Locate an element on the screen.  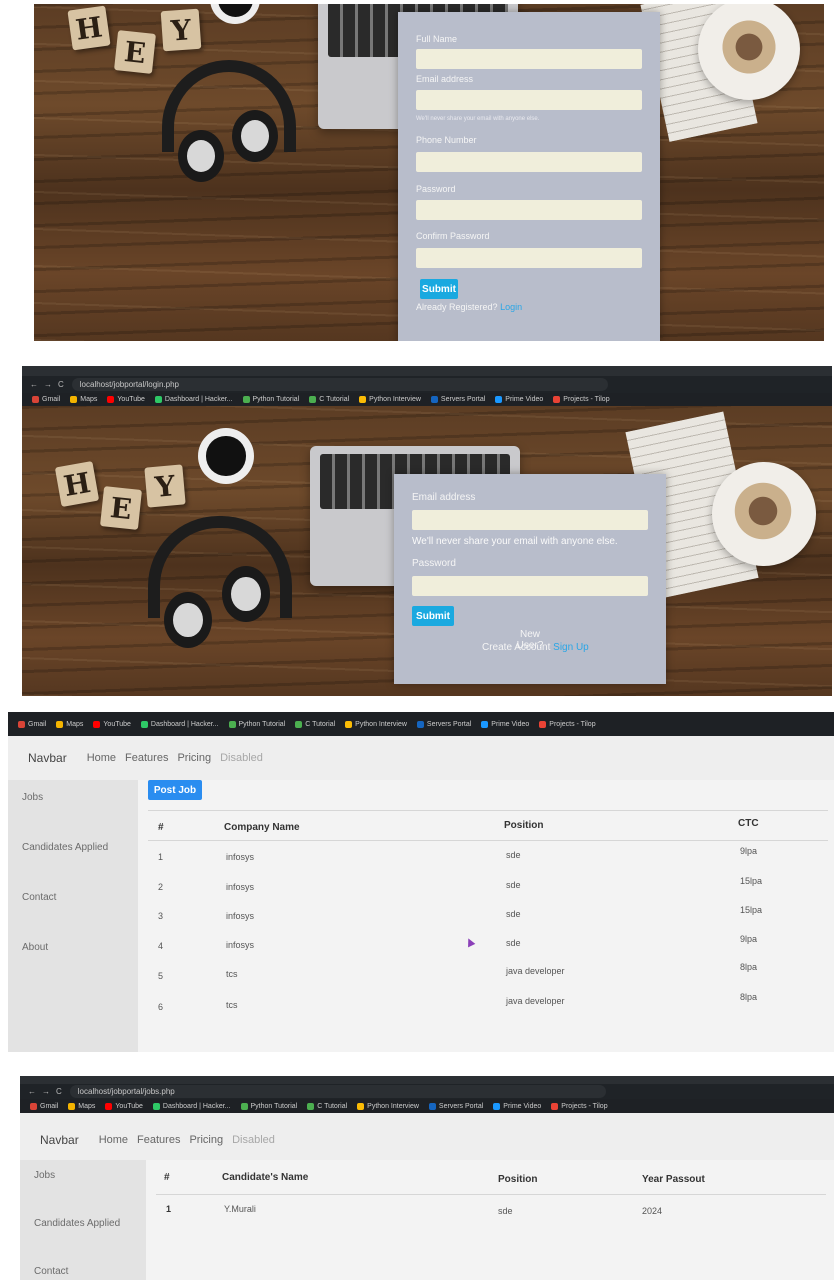
bookmark-label: Projects - Tilop is located at coordinates (586, 399).